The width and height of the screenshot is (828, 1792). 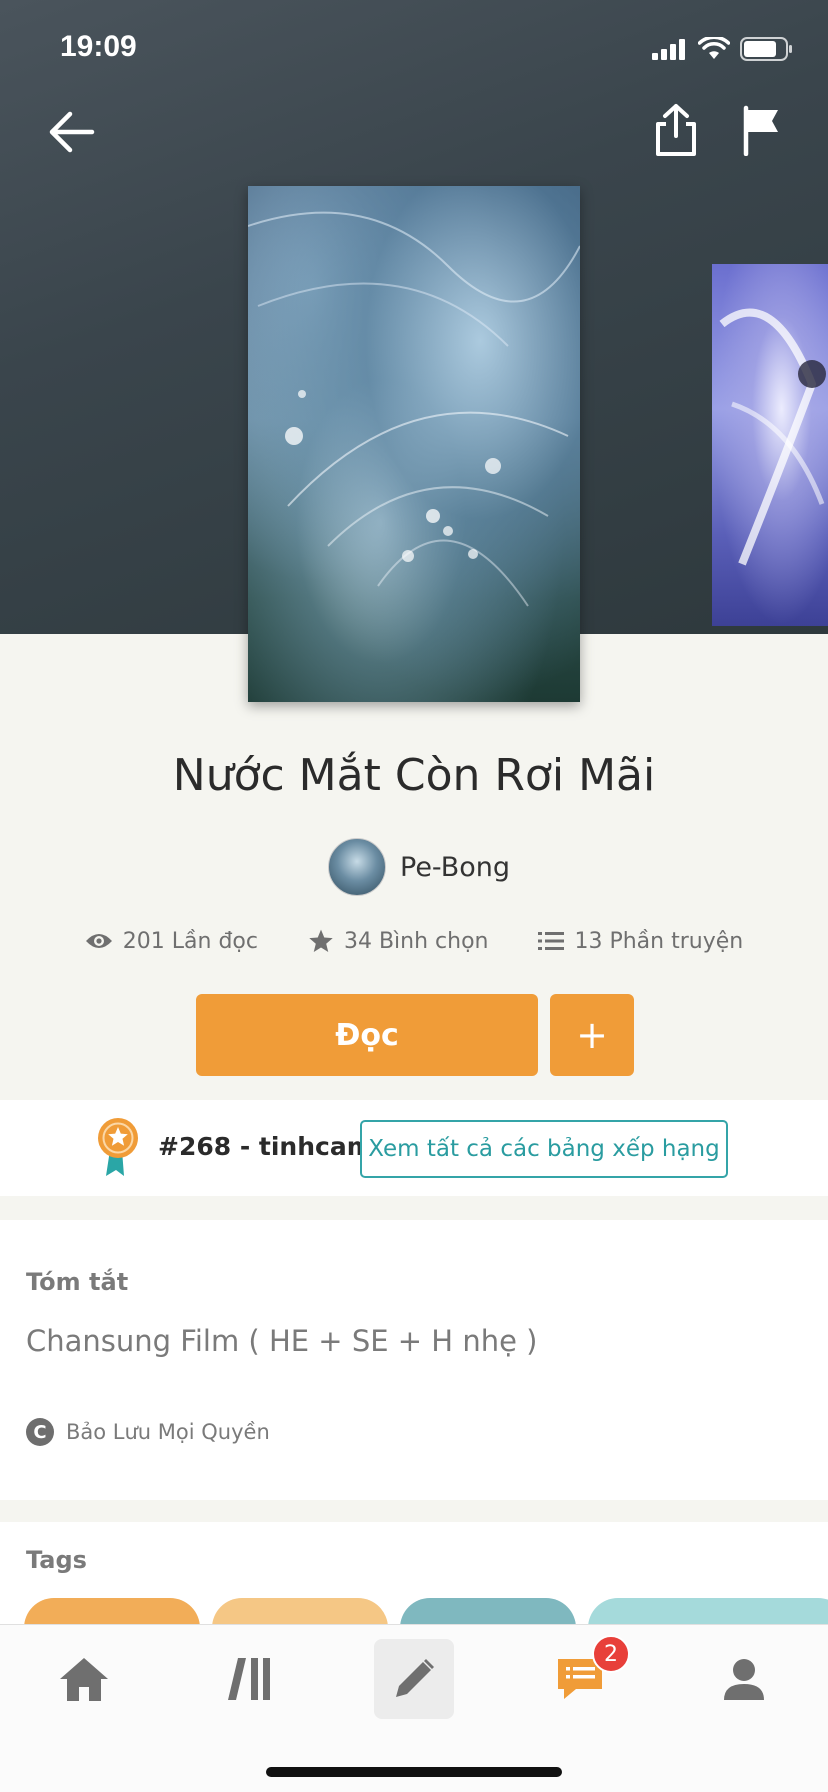 I want to click on view-all-rankings-button: Xem tất cả các bảng xếp hạng, so click(x=544, y=1149).